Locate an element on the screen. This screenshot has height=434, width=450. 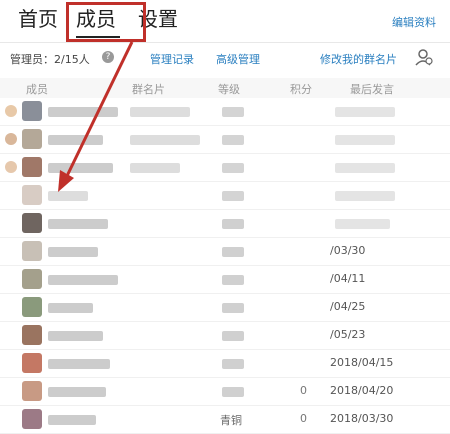
last-message-date: /03/30 is located at coordinates (348, 250).